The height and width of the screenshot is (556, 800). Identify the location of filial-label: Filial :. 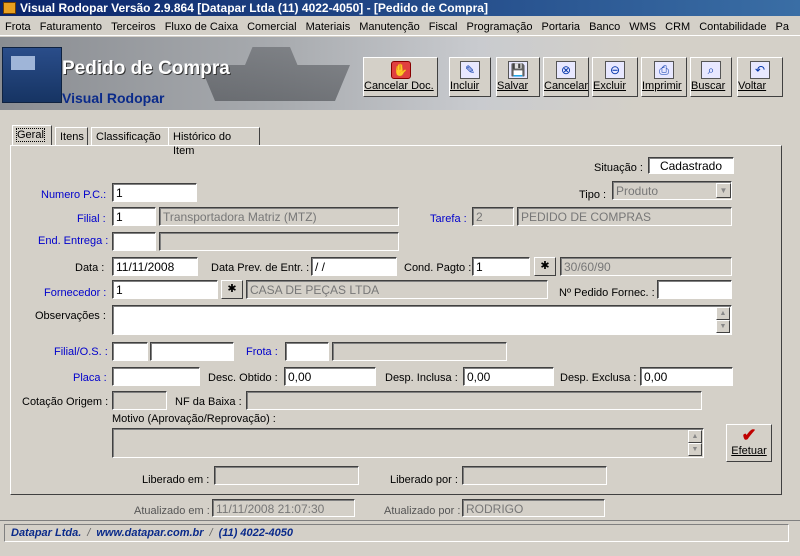
(91, 219).